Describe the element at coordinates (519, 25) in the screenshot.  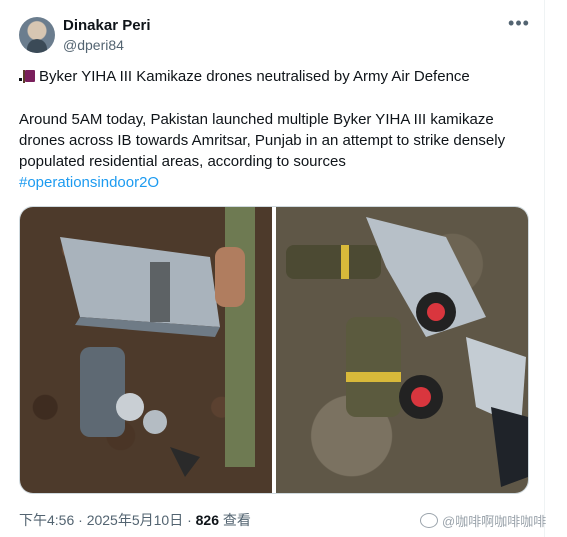
I see `more-options-button: •••` at that location.